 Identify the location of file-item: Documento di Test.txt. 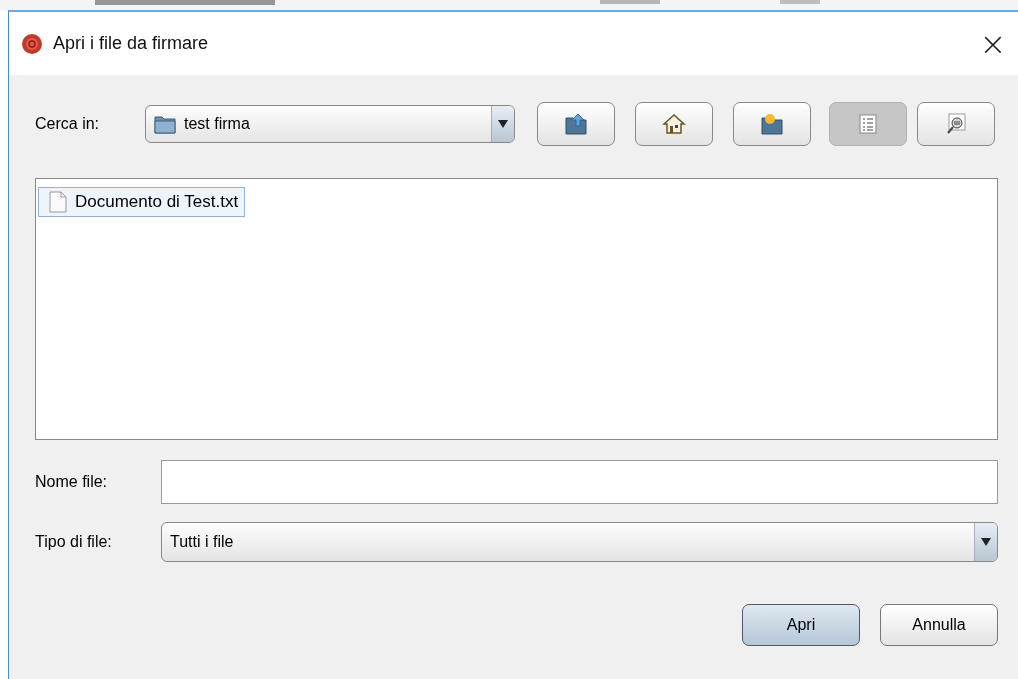
(142, 202).